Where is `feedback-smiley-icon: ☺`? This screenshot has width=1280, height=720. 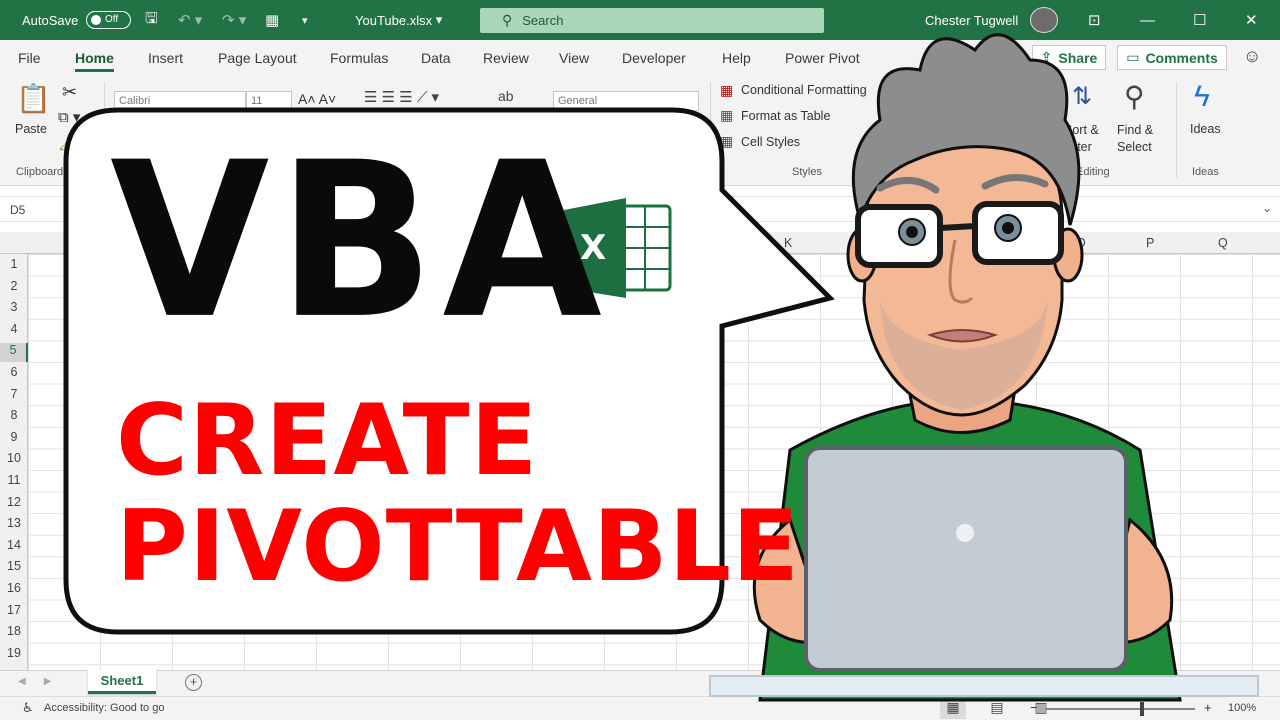 feedback-smiley-icon: ☺ is located at coordinates (1252, 56).